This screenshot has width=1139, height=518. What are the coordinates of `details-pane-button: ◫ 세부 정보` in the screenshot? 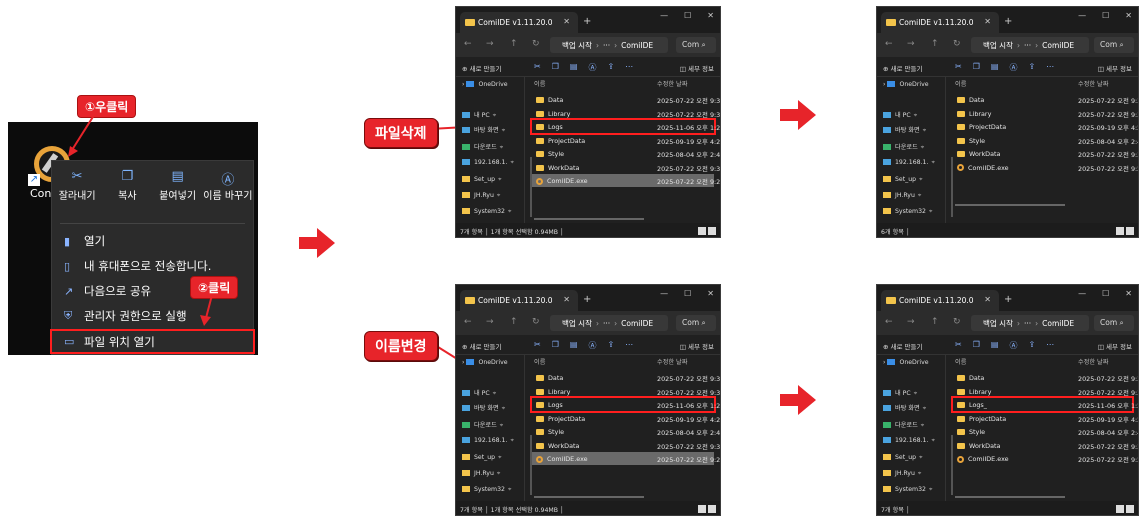 It's located at (1115, 346).